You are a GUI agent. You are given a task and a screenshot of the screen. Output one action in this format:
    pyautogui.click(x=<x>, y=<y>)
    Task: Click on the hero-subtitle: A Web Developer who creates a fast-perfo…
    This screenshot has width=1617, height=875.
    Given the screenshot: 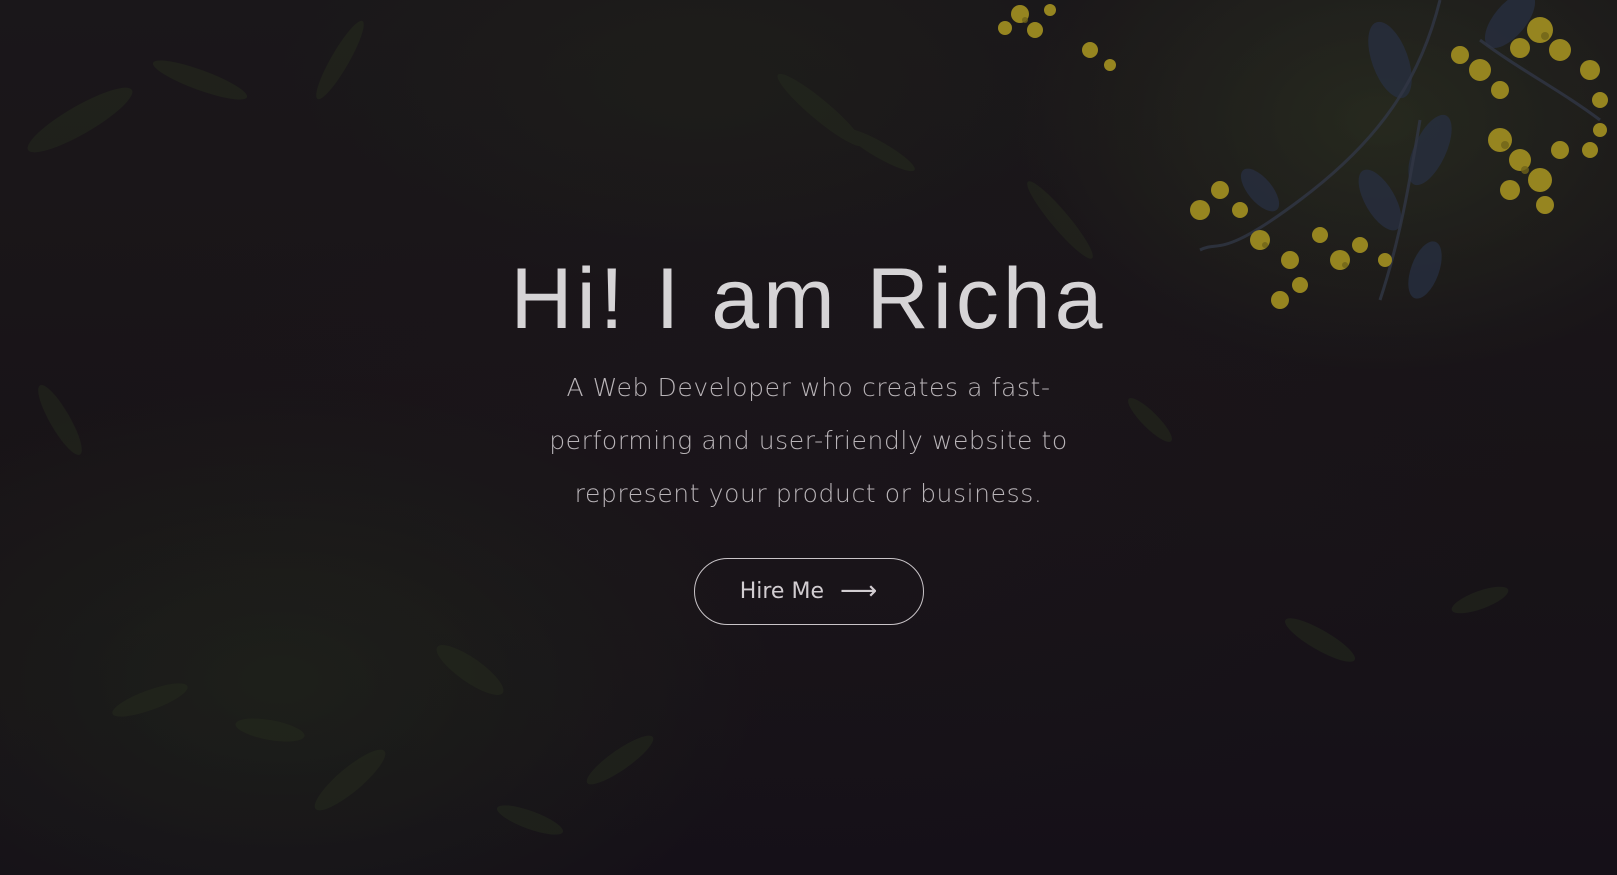 What is the action you would take?
    pyautogui.click(x=808, y=440)
    